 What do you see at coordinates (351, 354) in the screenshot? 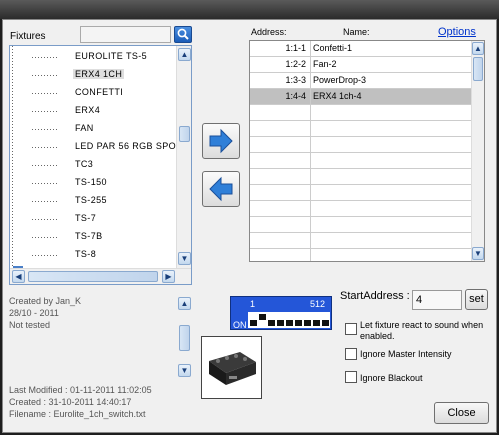
I see `ignore-master-checkbox` at bounding box center [351, 354].